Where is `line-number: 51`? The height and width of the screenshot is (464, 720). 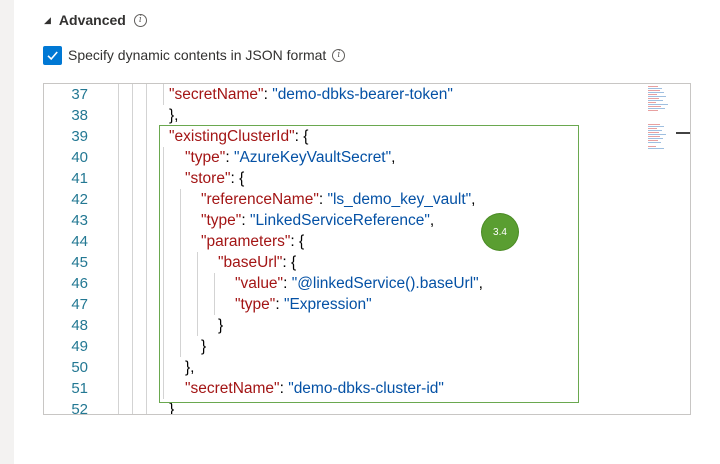
line-number: 51 is located at coordinates (79, 388).